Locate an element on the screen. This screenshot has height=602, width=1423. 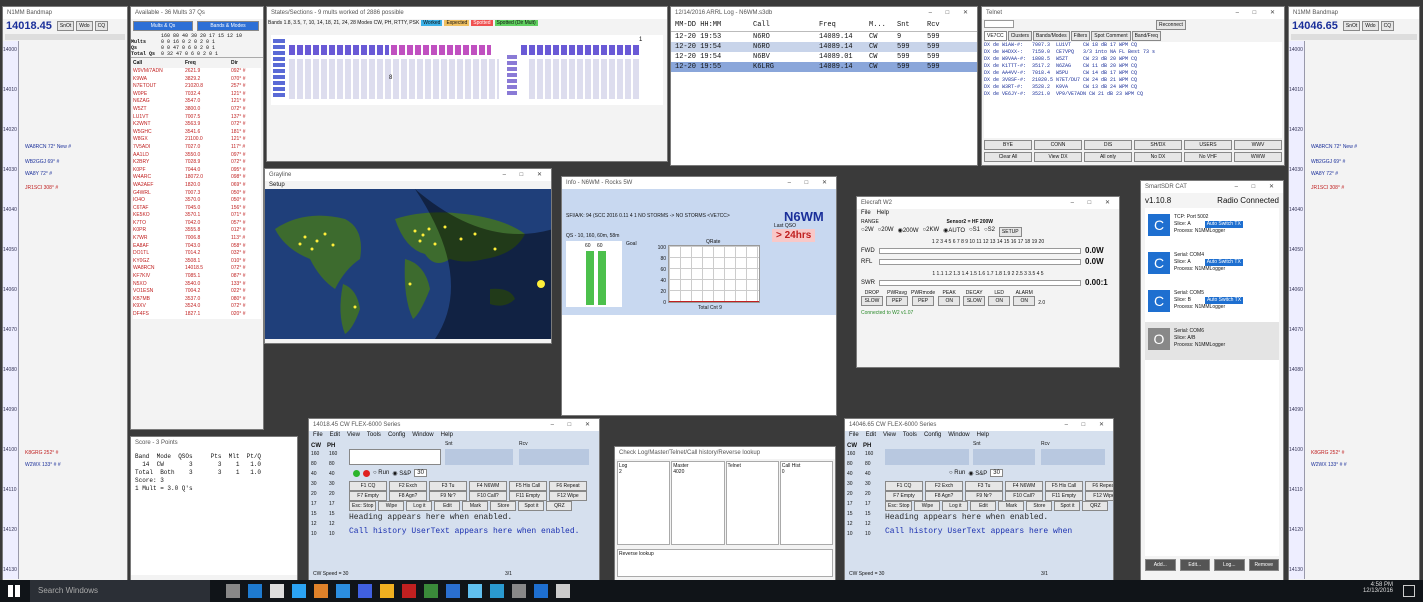
menu-item: Help is located at coordinates (447, 435).